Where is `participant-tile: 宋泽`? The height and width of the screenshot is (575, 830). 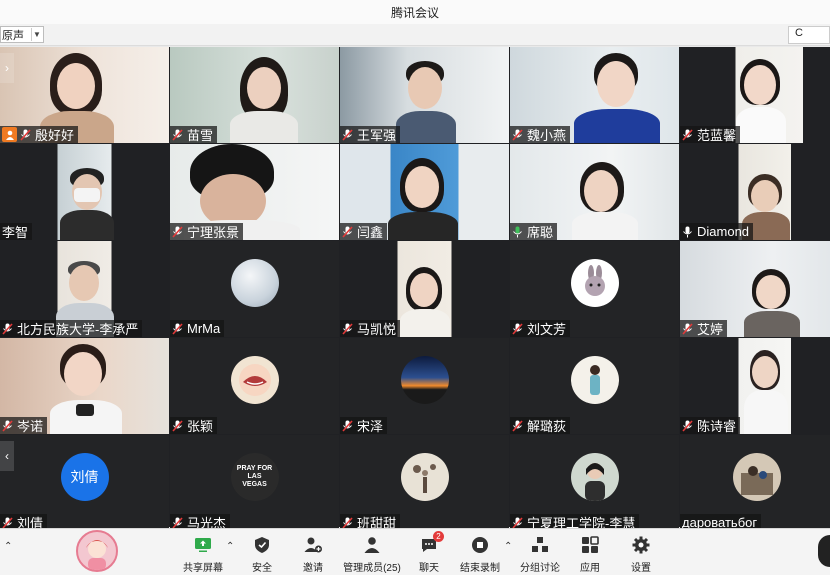
participant-tile: 宋泽 is located at coordinates (424, 386).